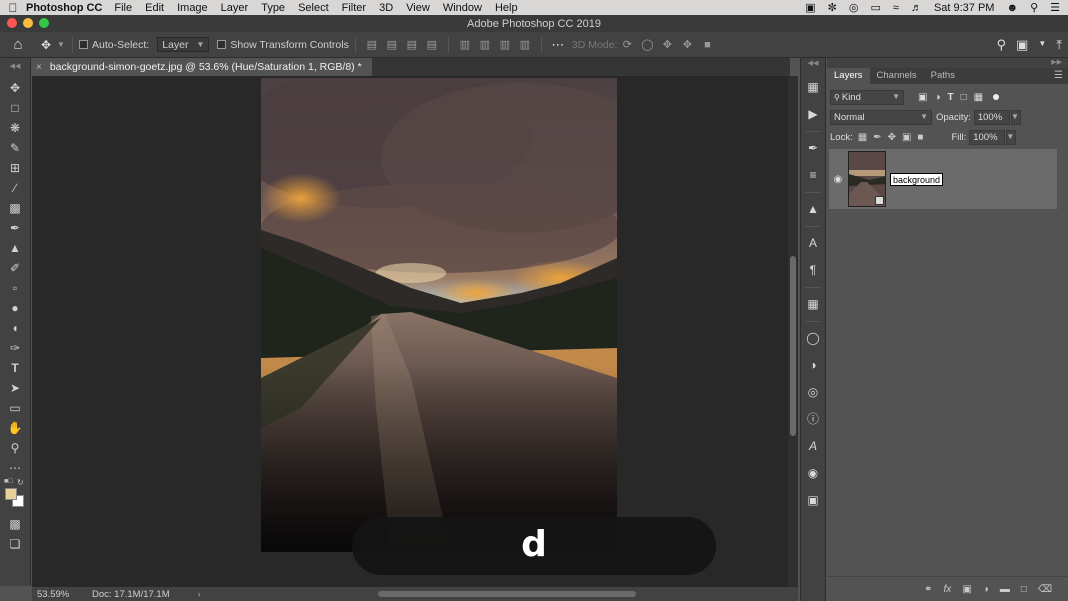 The height and width of the screenshot is (601, 1068). What do you see at coordinates (813, 365) in the screenshot?
I see `adjustment-circle-icon: ◑` at bounding box center [813, 365].